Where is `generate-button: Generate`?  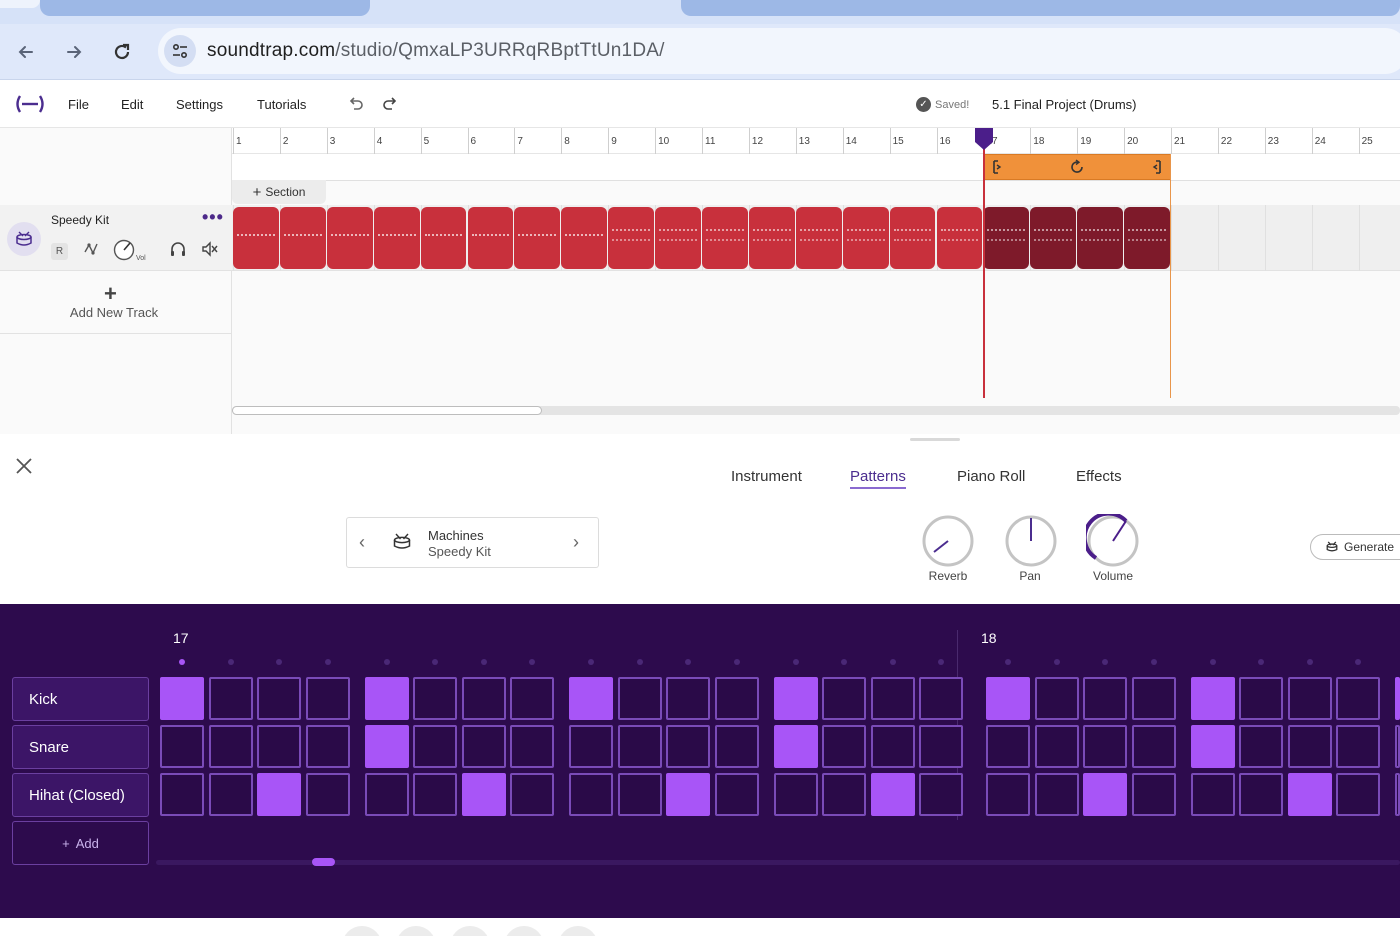
generate-button: Generate is located at coordinates (1355, 547).